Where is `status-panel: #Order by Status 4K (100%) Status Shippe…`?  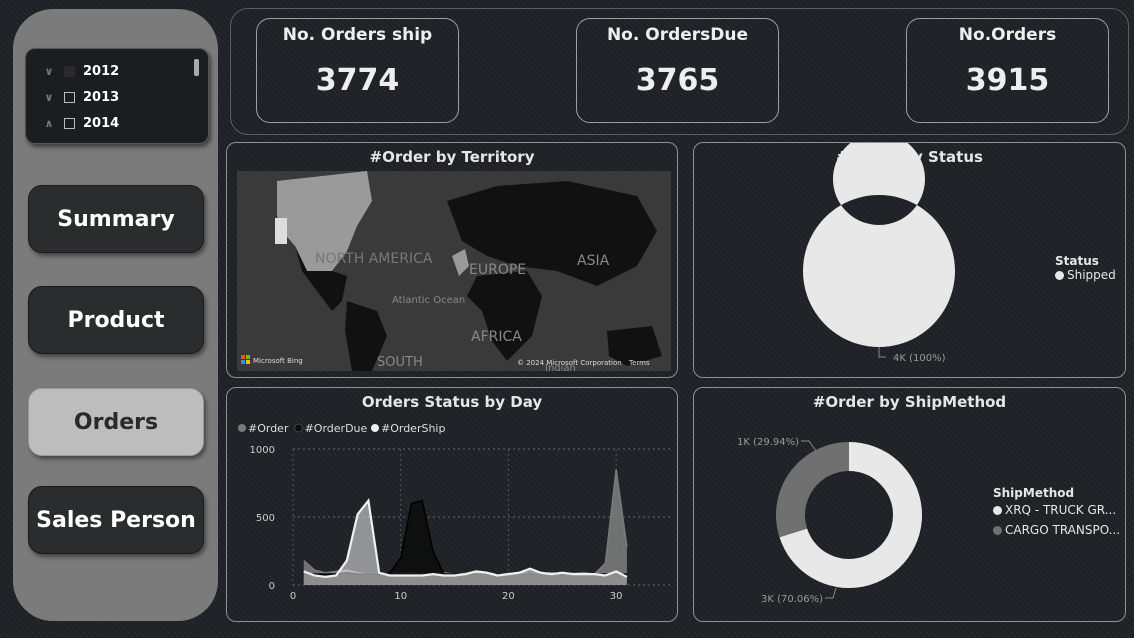
status-panel: #Order by Status 4K (100%) Status Shippe… is located at coordinates (909, 260).